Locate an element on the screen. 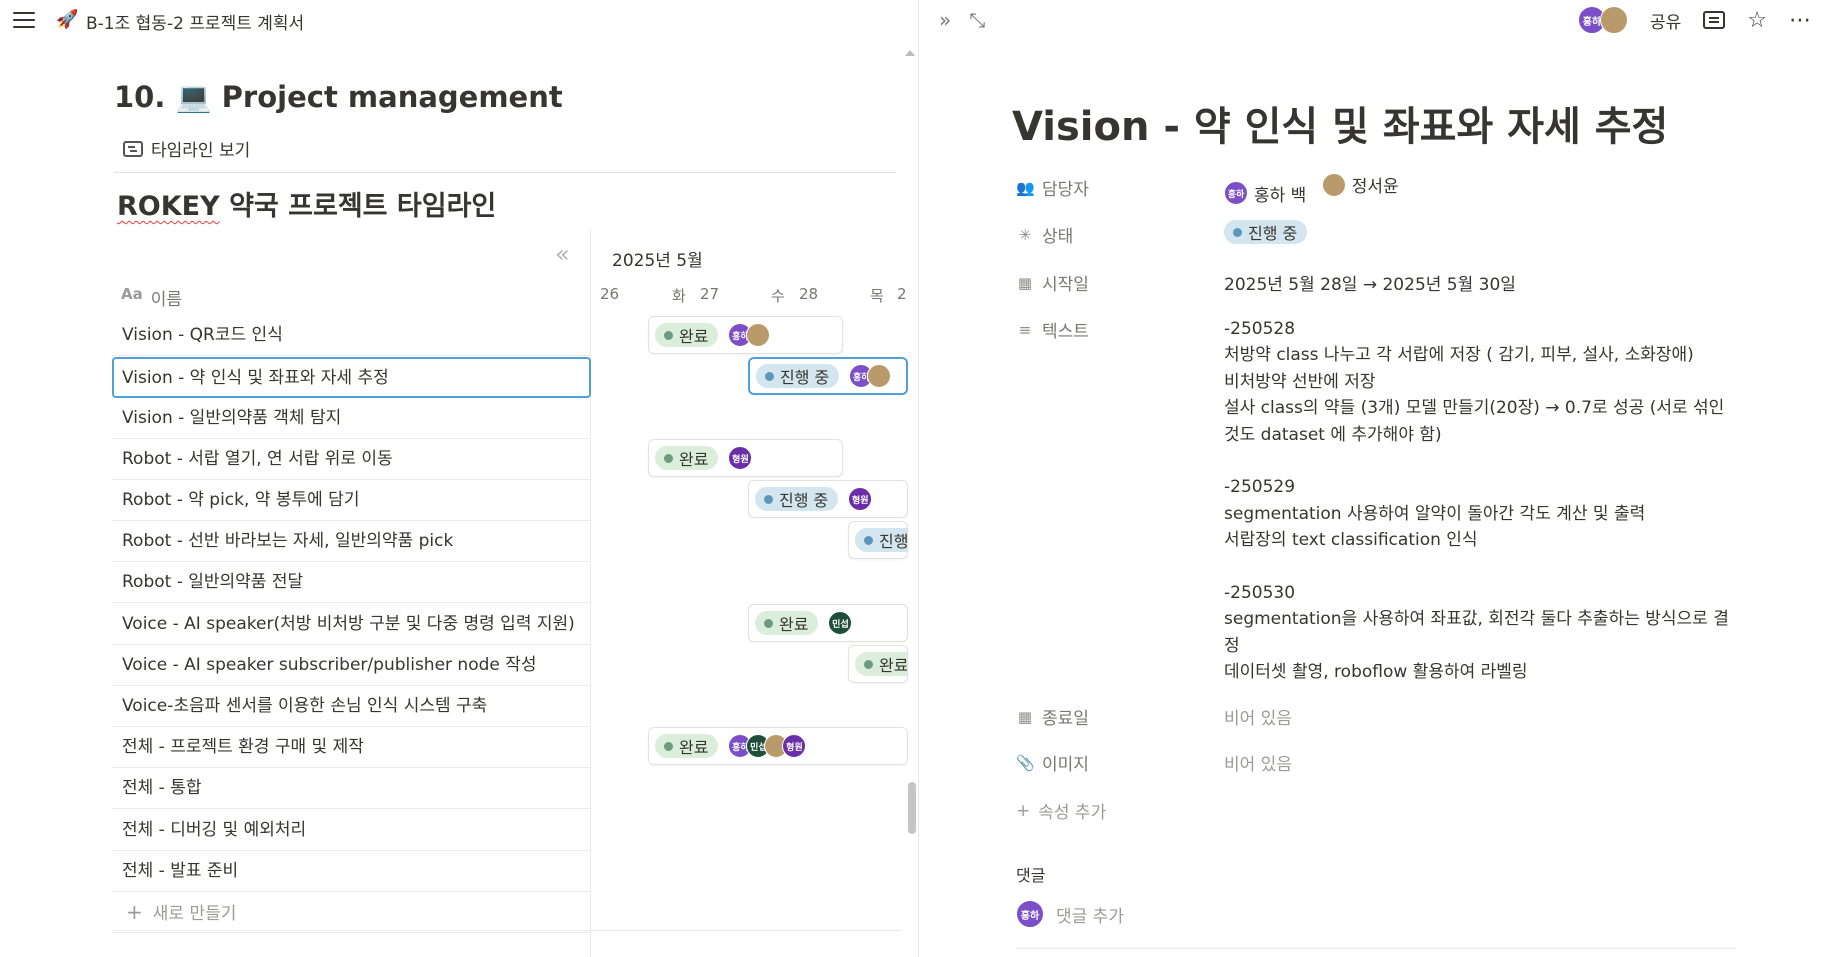 Image resolution: width=1829 pixels, height=957 pixels. timeline-bar: 진행 is located at coordinates (878, 540).